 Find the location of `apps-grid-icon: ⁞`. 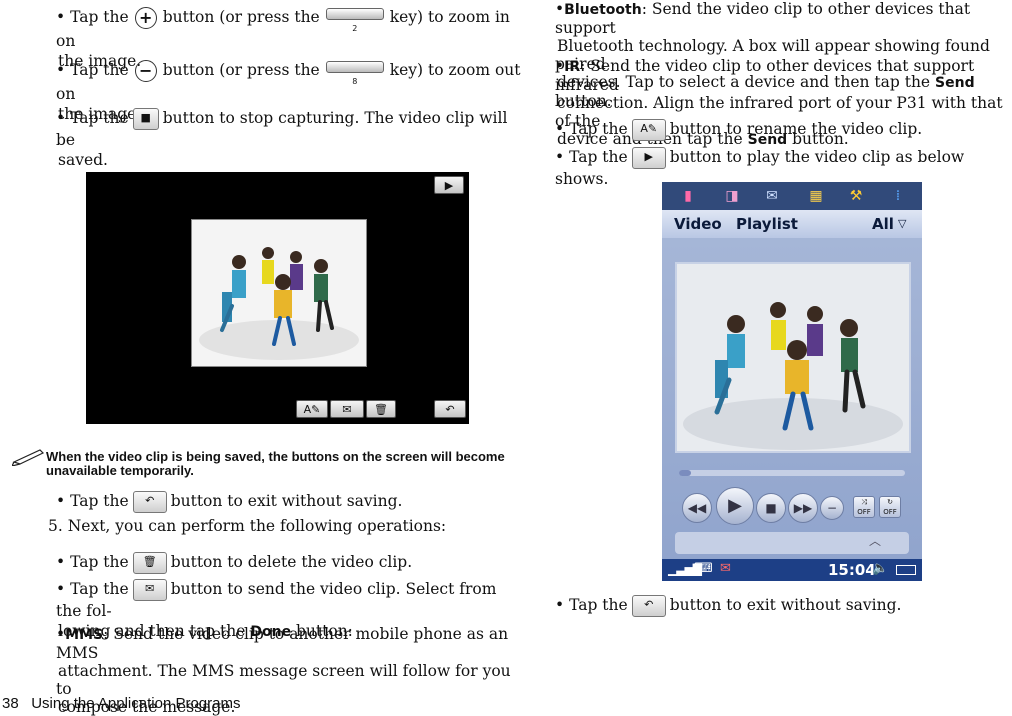

apps-grid-icon: ⁞ is located at coordinates (898, 196).